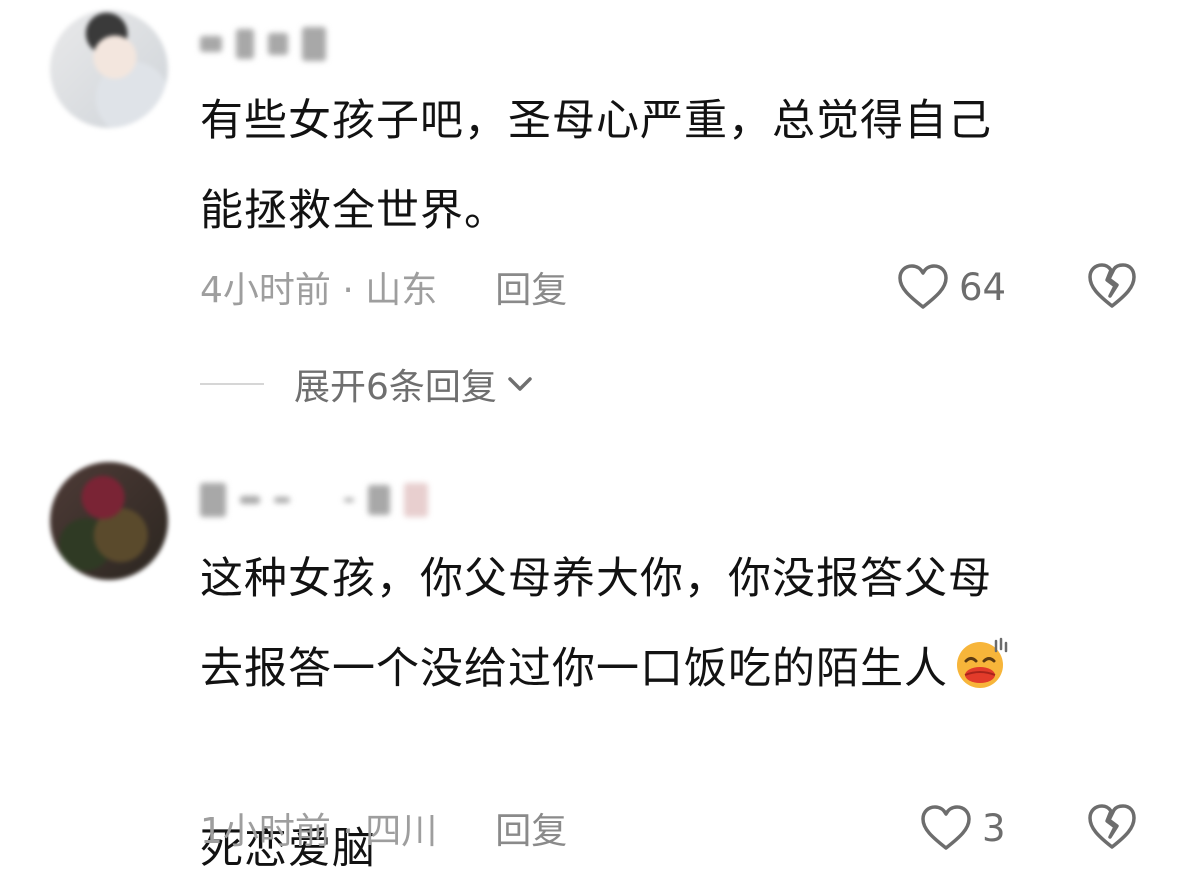 The image size is (1200, 894). I want to click on comment-meta: 1小时前 · 四川 回复 3, so click(675, 828).